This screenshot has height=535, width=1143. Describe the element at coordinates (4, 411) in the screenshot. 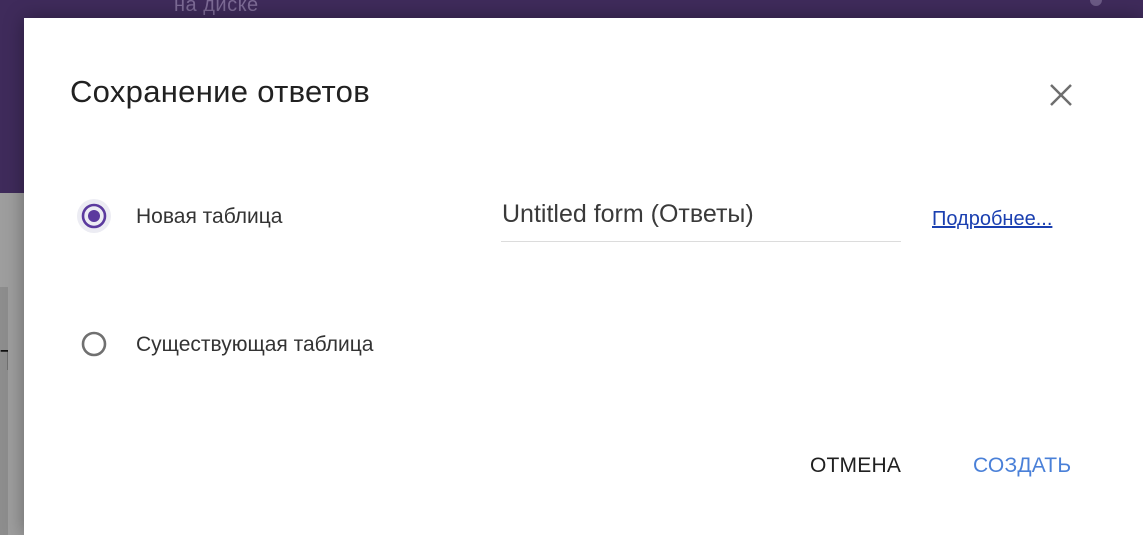

I see `page-edge` at that location.